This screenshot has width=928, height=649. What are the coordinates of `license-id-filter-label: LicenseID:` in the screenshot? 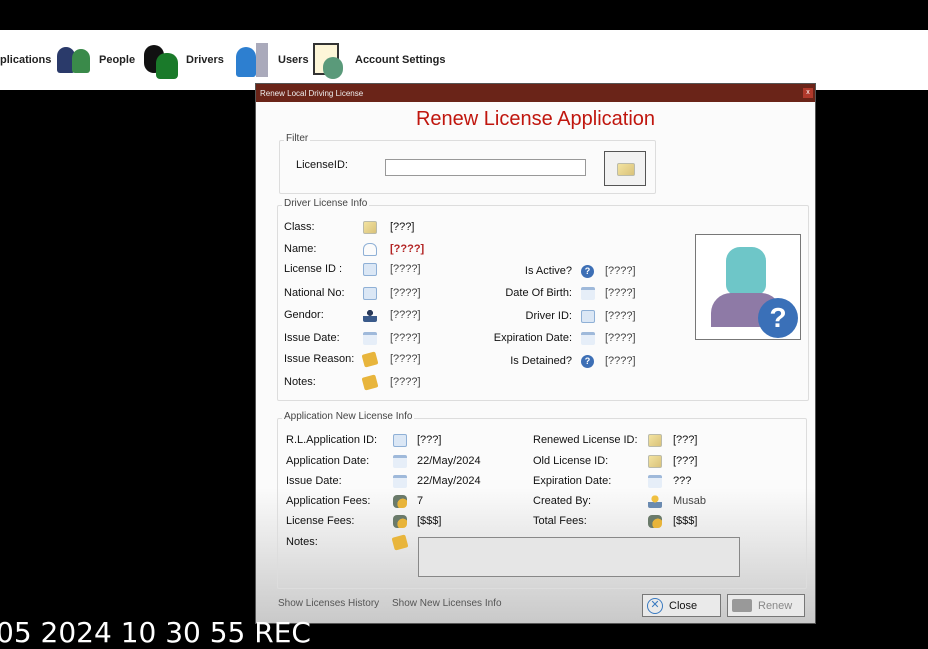 It's located at (322, 165).